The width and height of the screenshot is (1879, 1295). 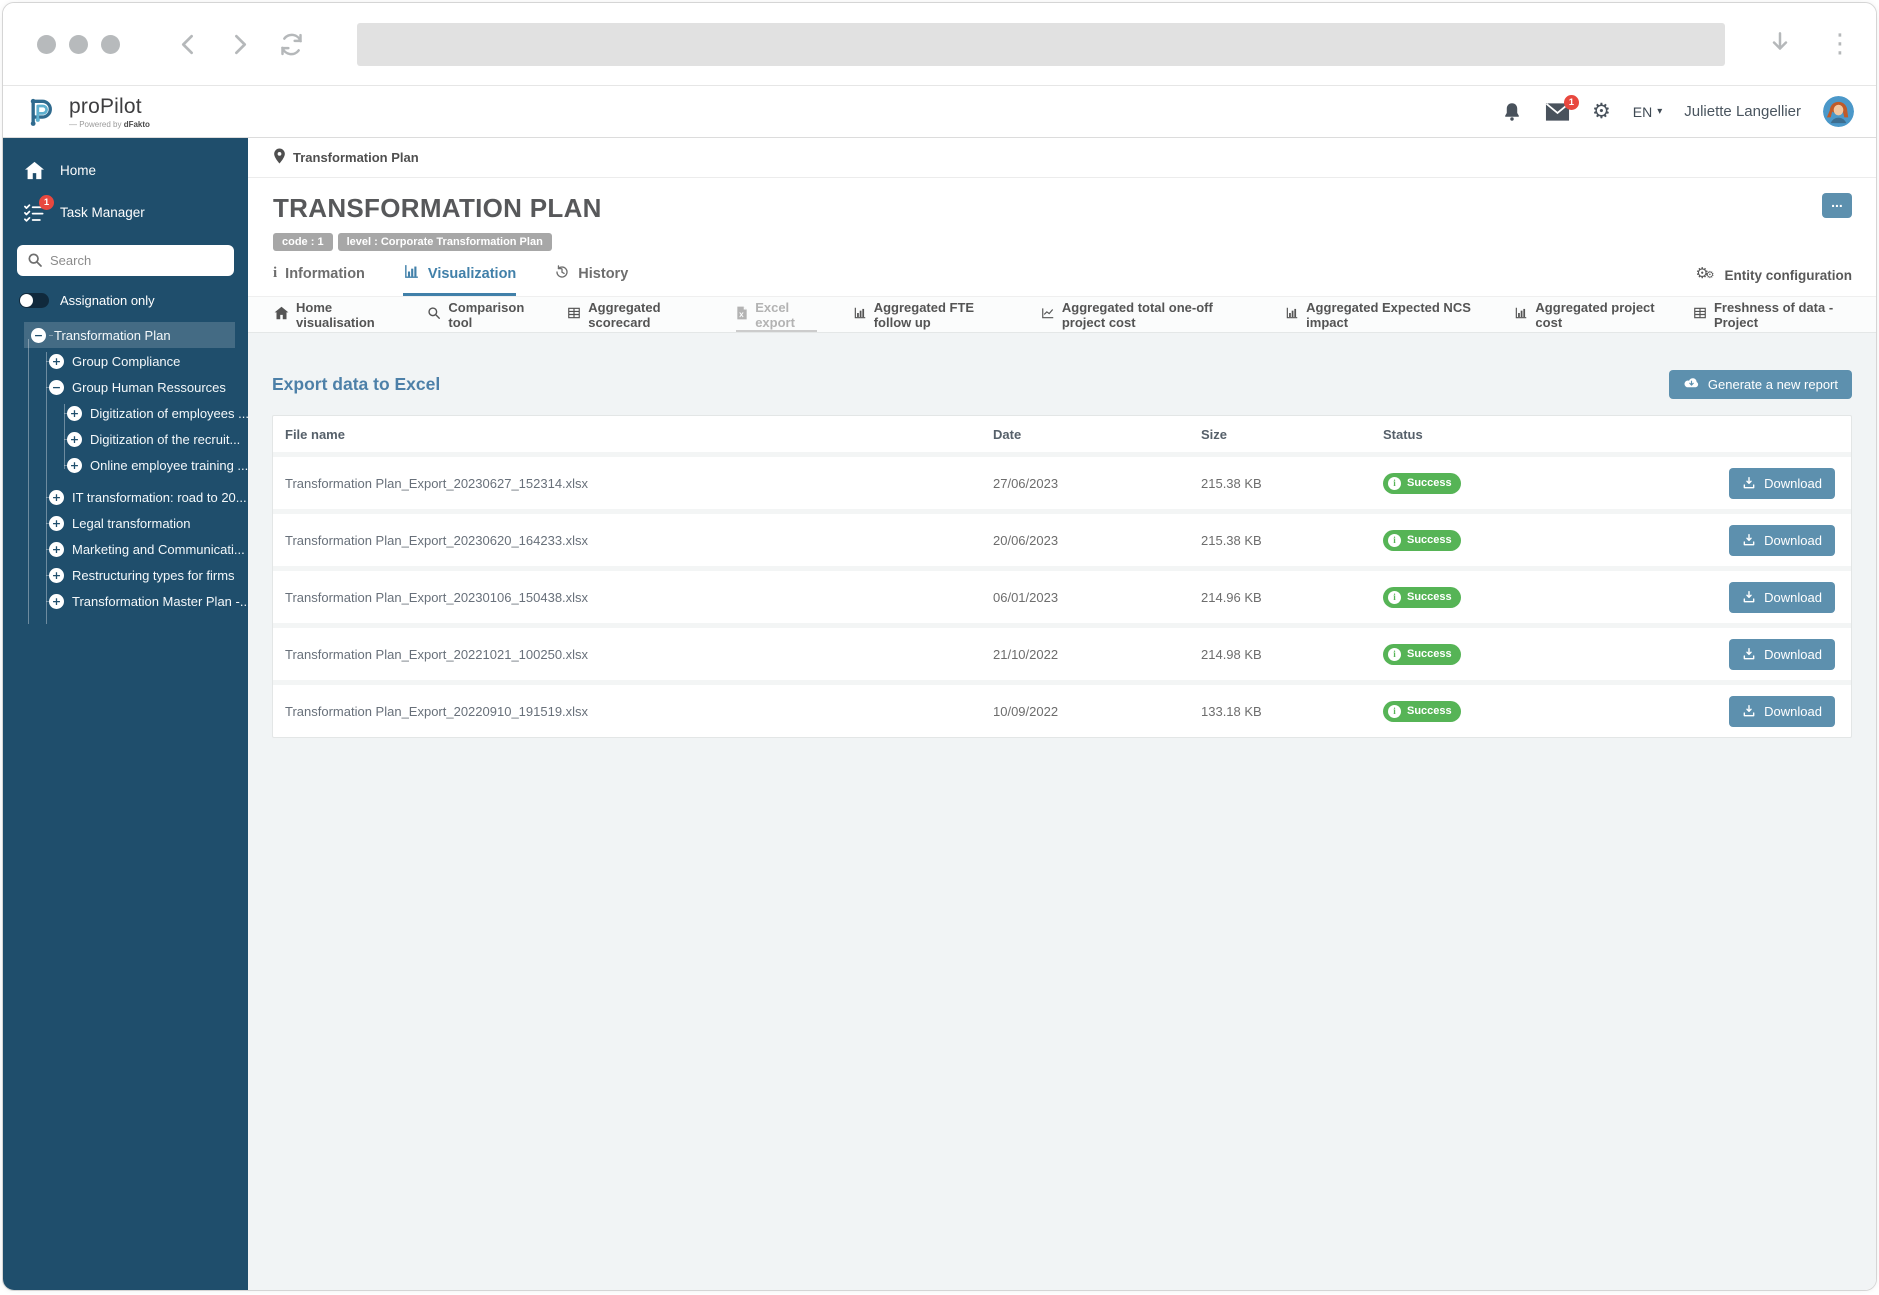 What do you see at coordinates (1780, 44) in the screenshot?
I see `download-arrow-icon` at bounding box center [1780, 44].